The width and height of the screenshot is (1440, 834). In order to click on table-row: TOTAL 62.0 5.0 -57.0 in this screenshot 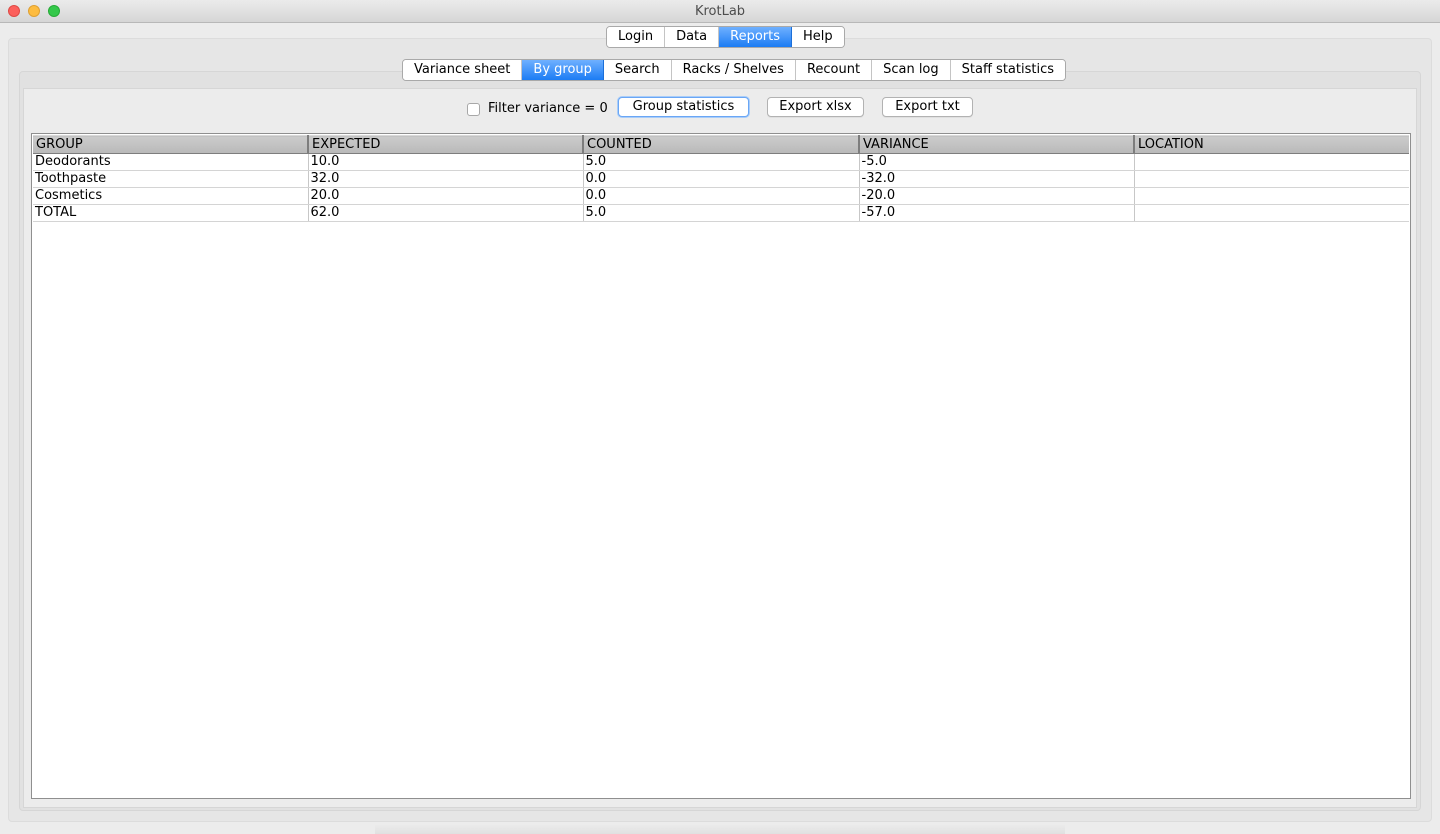, I will do `click(721, 213)`.